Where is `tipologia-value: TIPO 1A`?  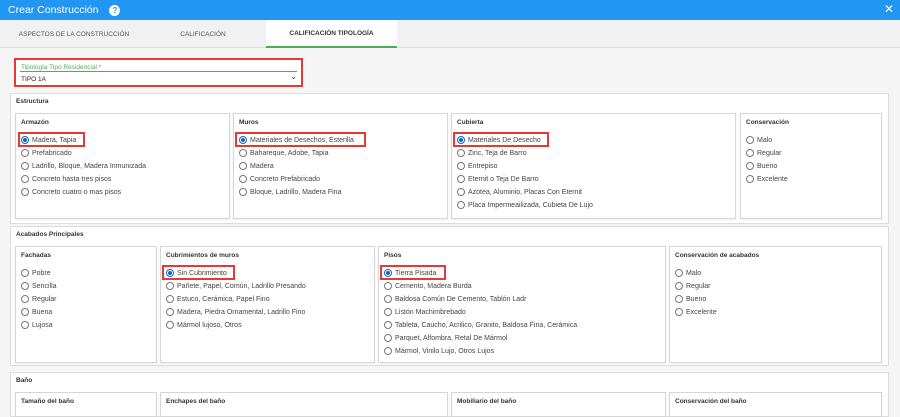 tipologia-value: TIPO 1A is located at coordinates (33, 79).